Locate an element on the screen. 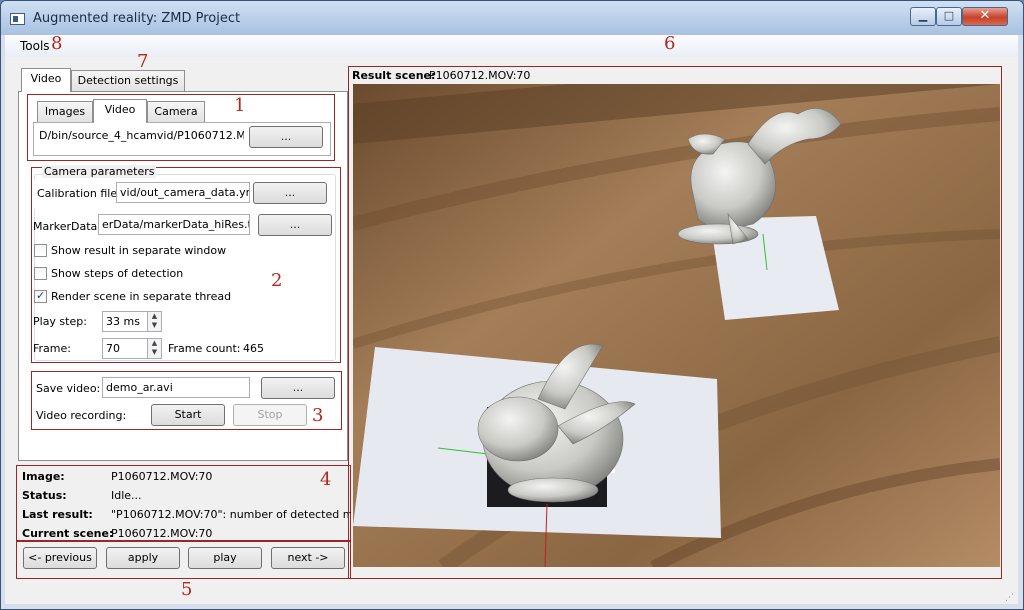 The height and width of the screenshot is (610, 1024). calibration-label: Calibration file: is located at coordinates (79, 193).